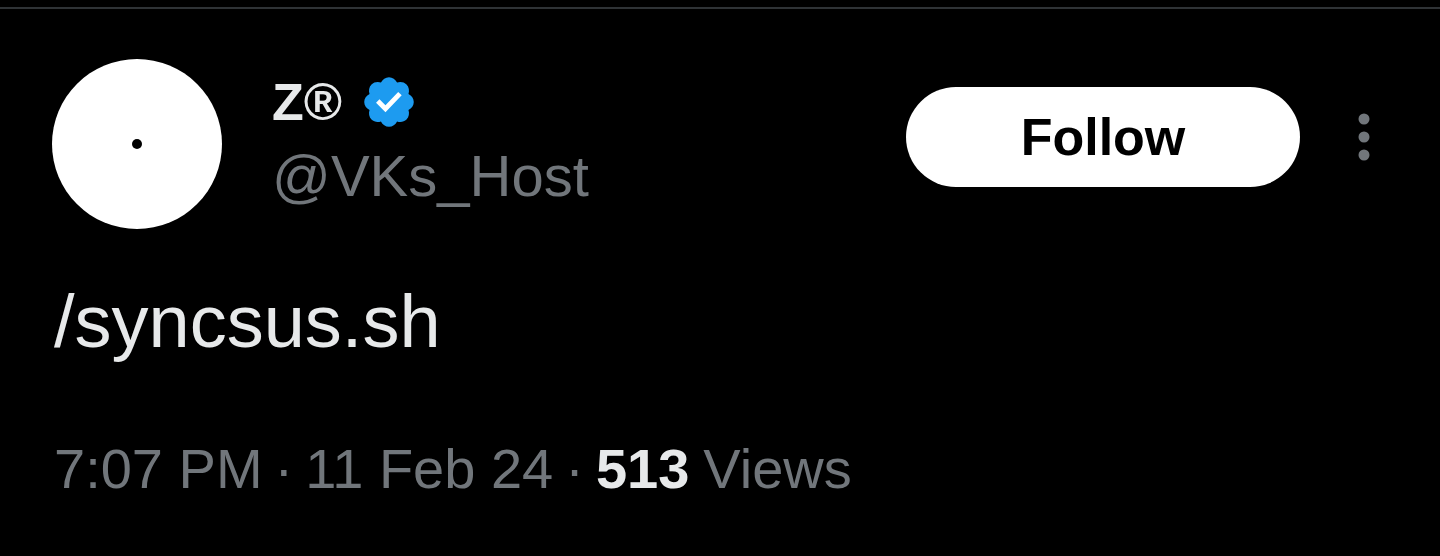  Describe the element at coordinates (1103, 137) in the screenshot. I see `follow-button: Follow` at that location.